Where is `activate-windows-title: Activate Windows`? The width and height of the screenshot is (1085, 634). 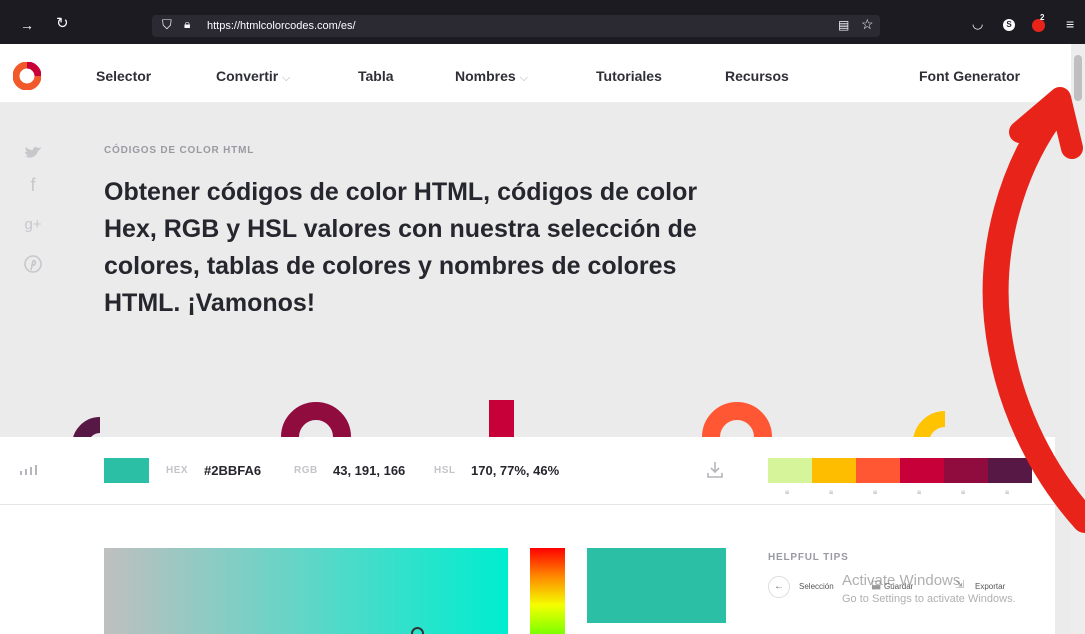
activate-windows-title: Activate Windows is located at coordinates (901, 580).